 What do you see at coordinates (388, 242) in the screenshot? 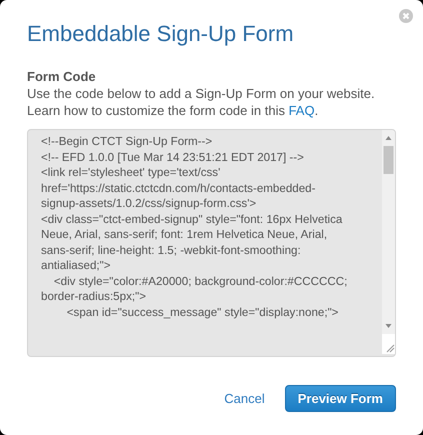
I see `scrollbar` at bounding box center [388, 242].